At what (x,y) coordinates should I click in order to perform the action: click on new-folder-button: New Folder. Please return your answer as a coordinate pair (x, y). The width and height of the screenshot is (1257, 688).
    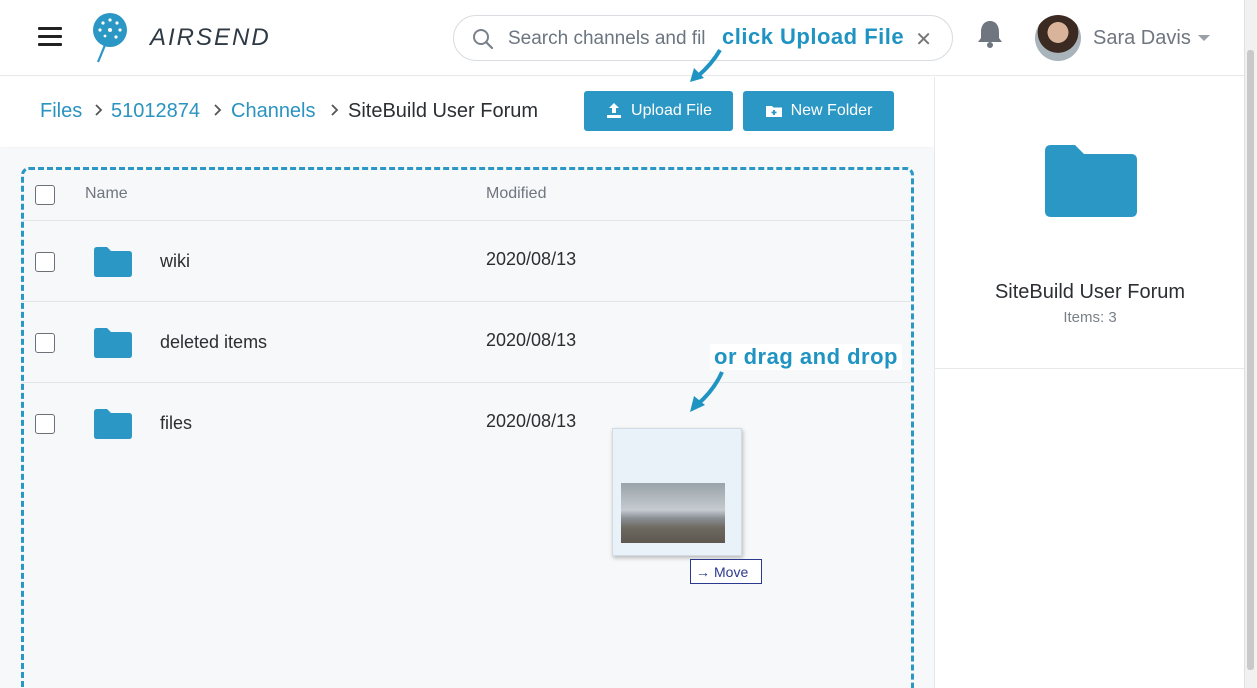
    Looking at the image, I should click on (818, 111).